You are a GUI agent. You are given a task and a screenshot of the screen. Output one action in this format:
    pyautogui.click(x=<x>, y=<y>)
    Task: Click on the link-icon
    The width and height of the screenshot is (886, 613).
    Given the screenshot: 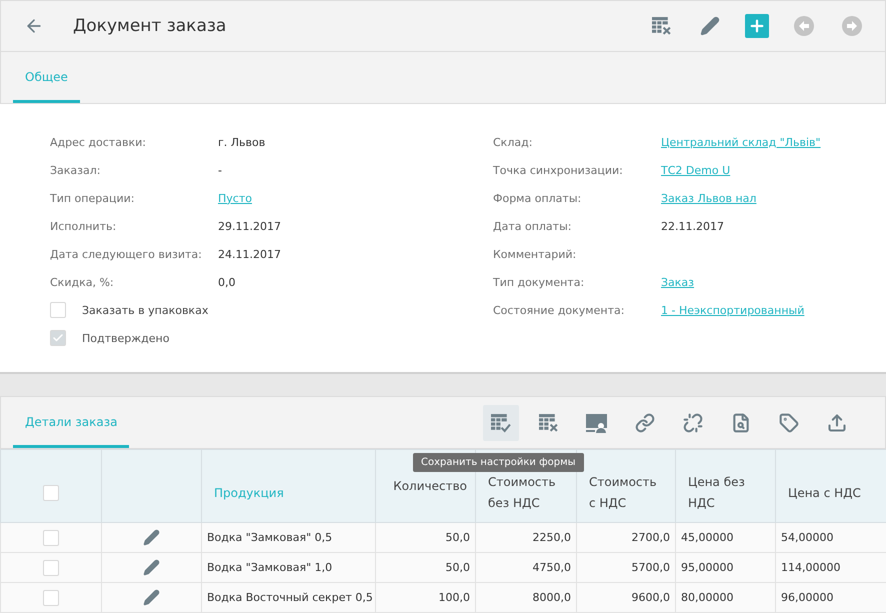 What is the action you would take?
    pyautogui.click(x=645, y=422)
    